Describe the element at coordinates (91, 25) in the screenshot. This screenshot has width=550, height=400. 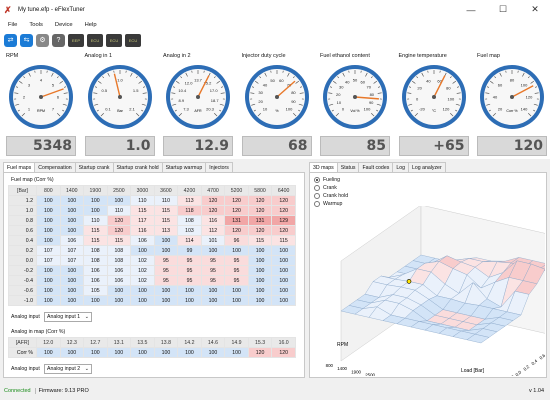
I see `menu-help: Help` at that location.